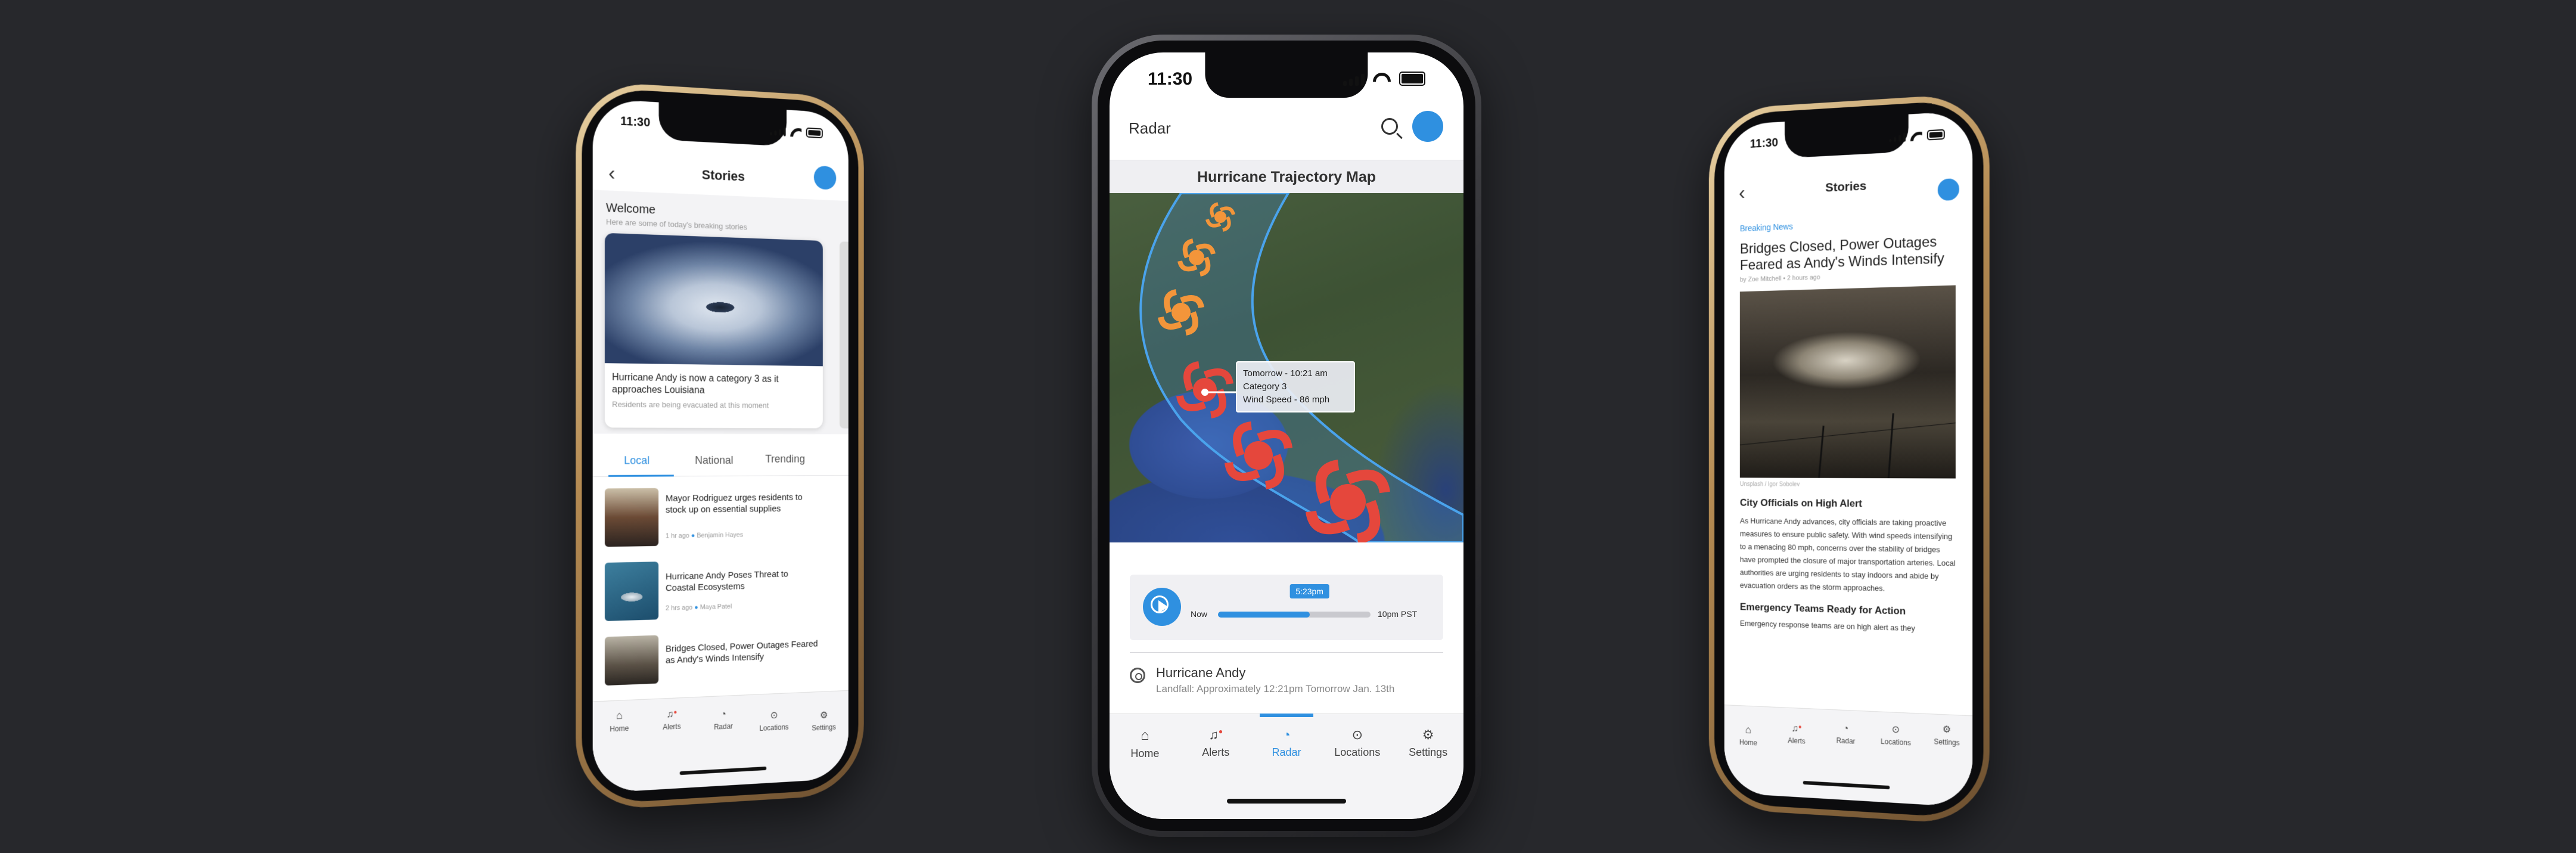 Image resolution: width=2576 pixels, height=853 pixels. Describe the element at coordinates (1895, 758) in the screenshot. I see `tab-locations: ⊙ Locations` at that location.